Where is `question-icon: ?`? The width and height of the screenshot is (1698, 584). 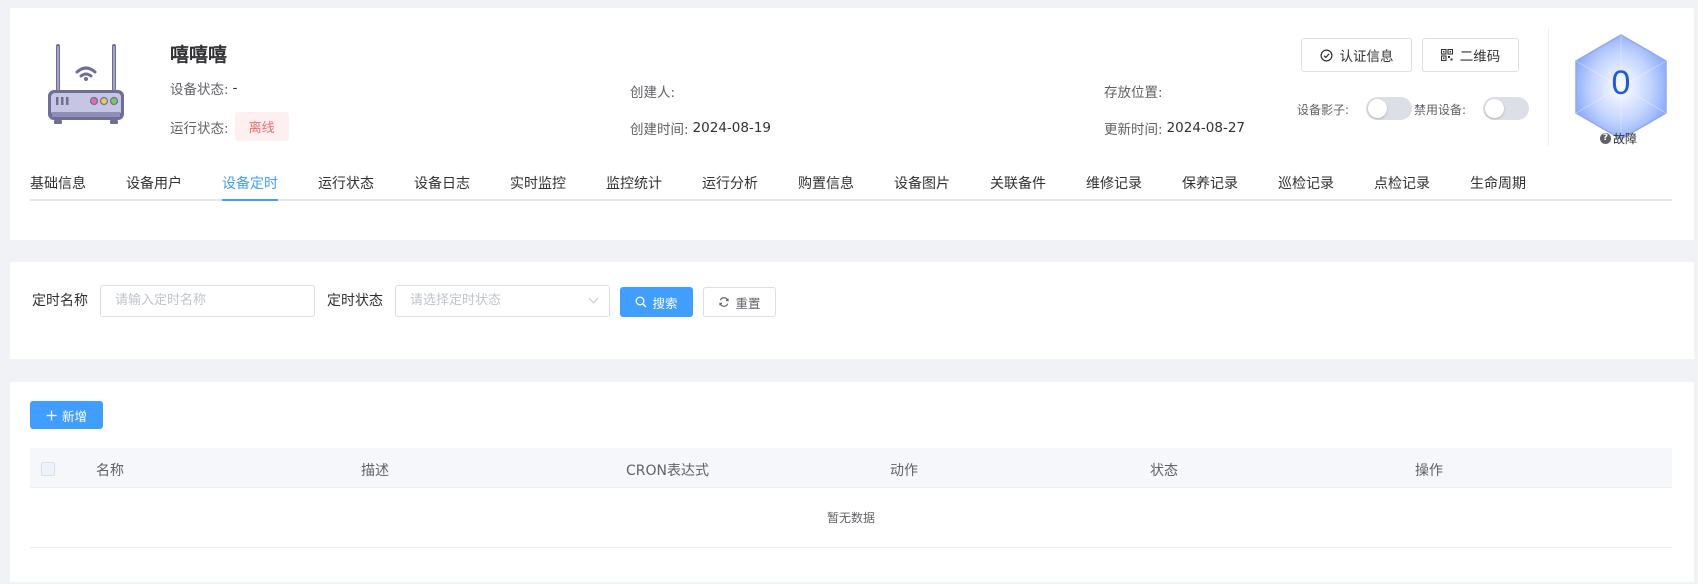
question-icon: ? is located at coordinates (1605, 138).